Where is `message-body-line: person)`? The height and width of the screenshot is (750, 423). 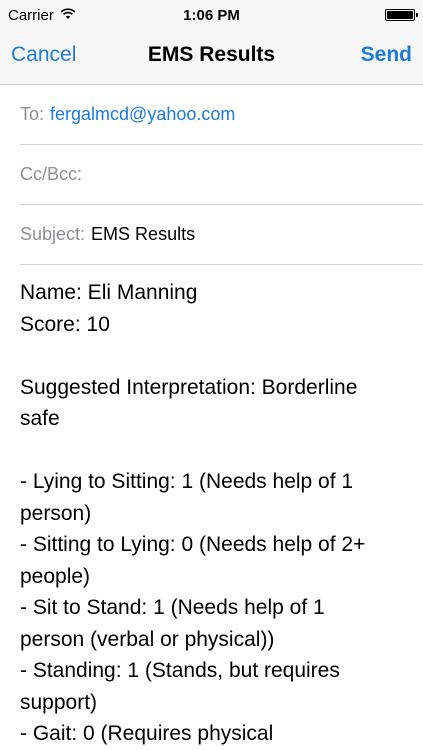 message-body-line: person) is located at coordinates (56, 513).